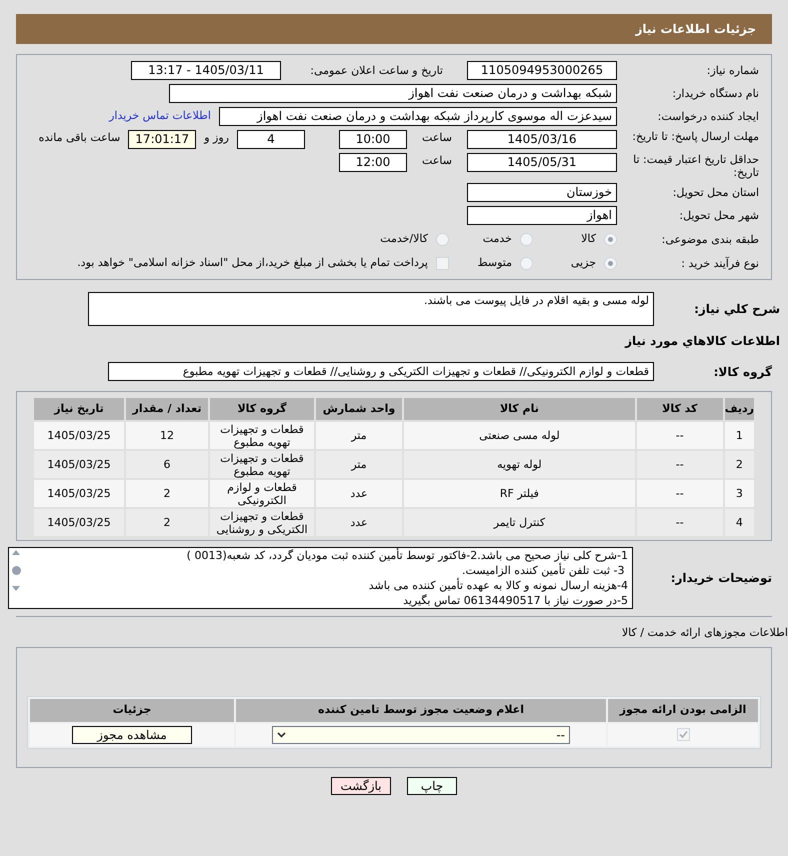  I want to click on group-label: گروه کالا:, so click(742, 372).